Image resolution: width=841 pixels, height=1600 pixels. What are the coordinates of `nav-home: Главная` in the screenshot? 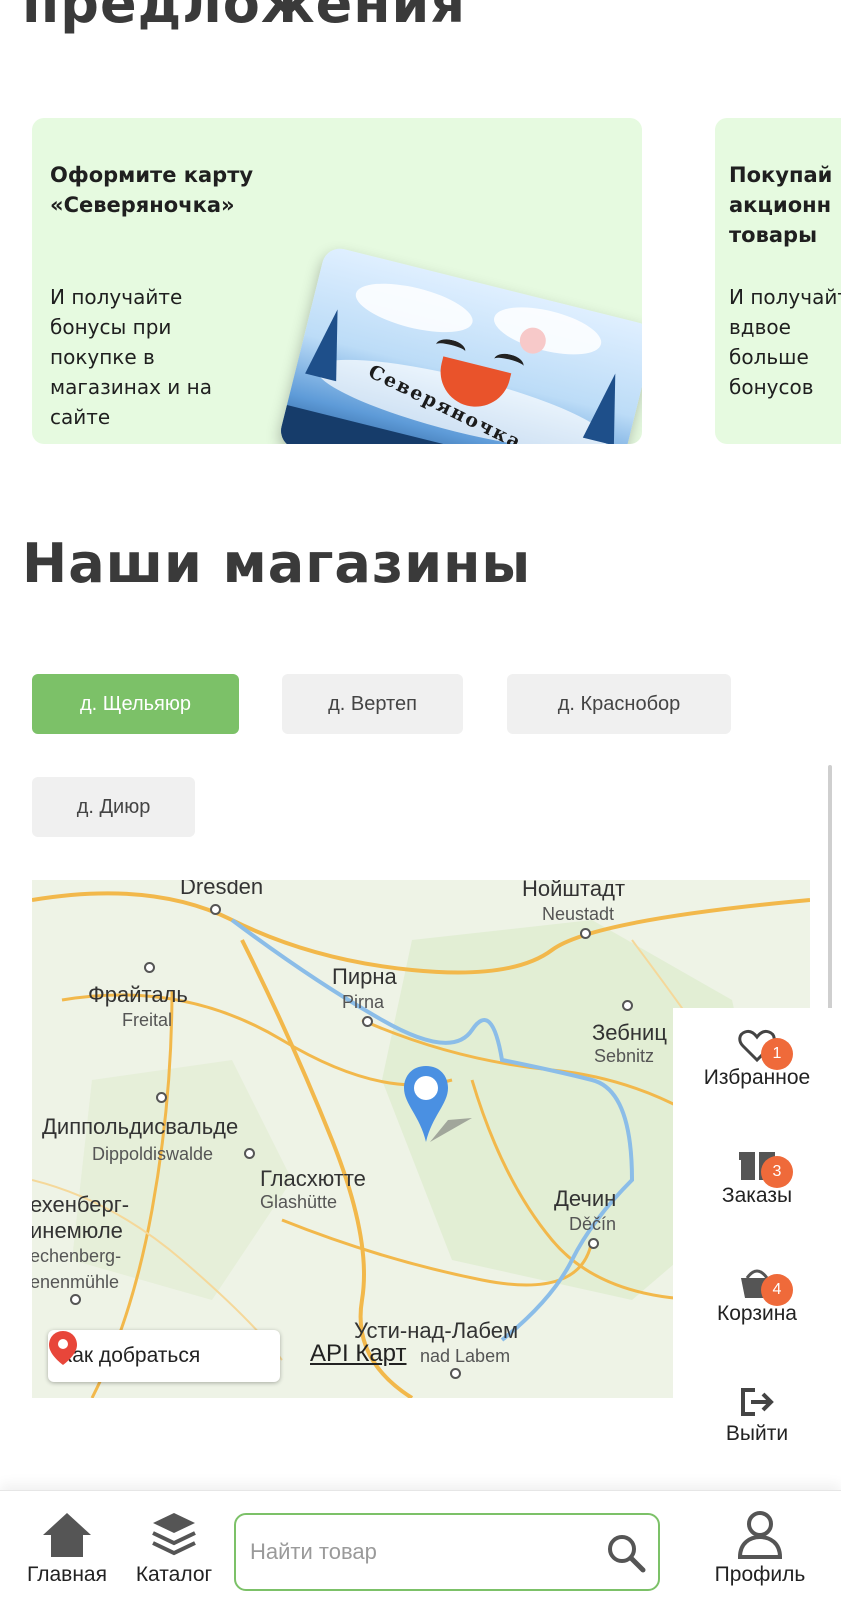 It's located at (67, 1548).